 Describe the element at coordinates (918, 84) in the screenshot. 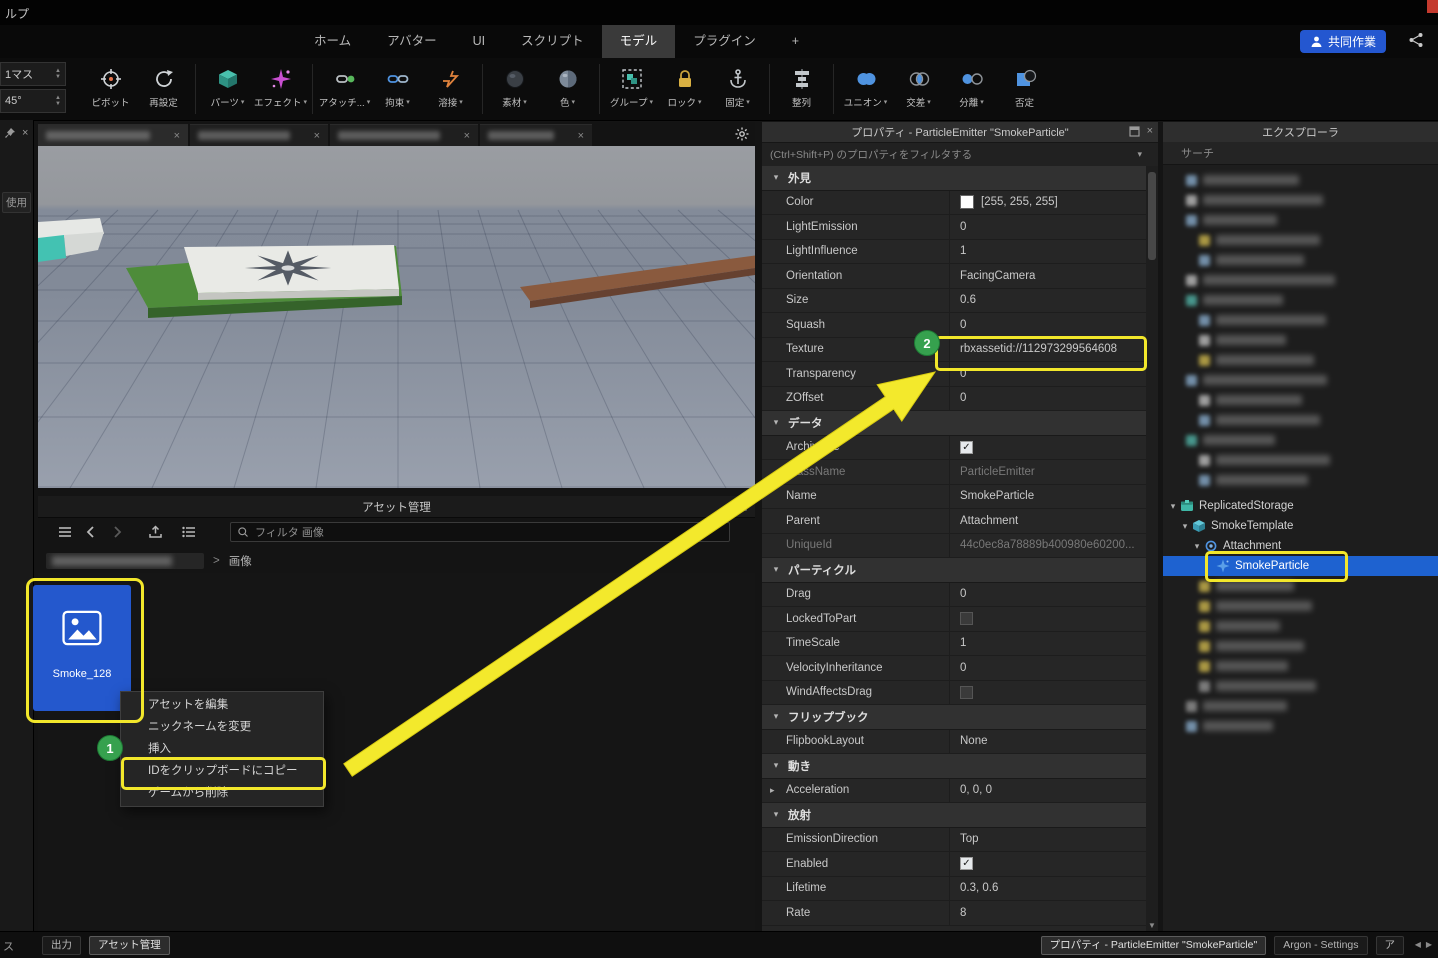

I see `toolbar-intersect-button: 交差 ▾` at that location.